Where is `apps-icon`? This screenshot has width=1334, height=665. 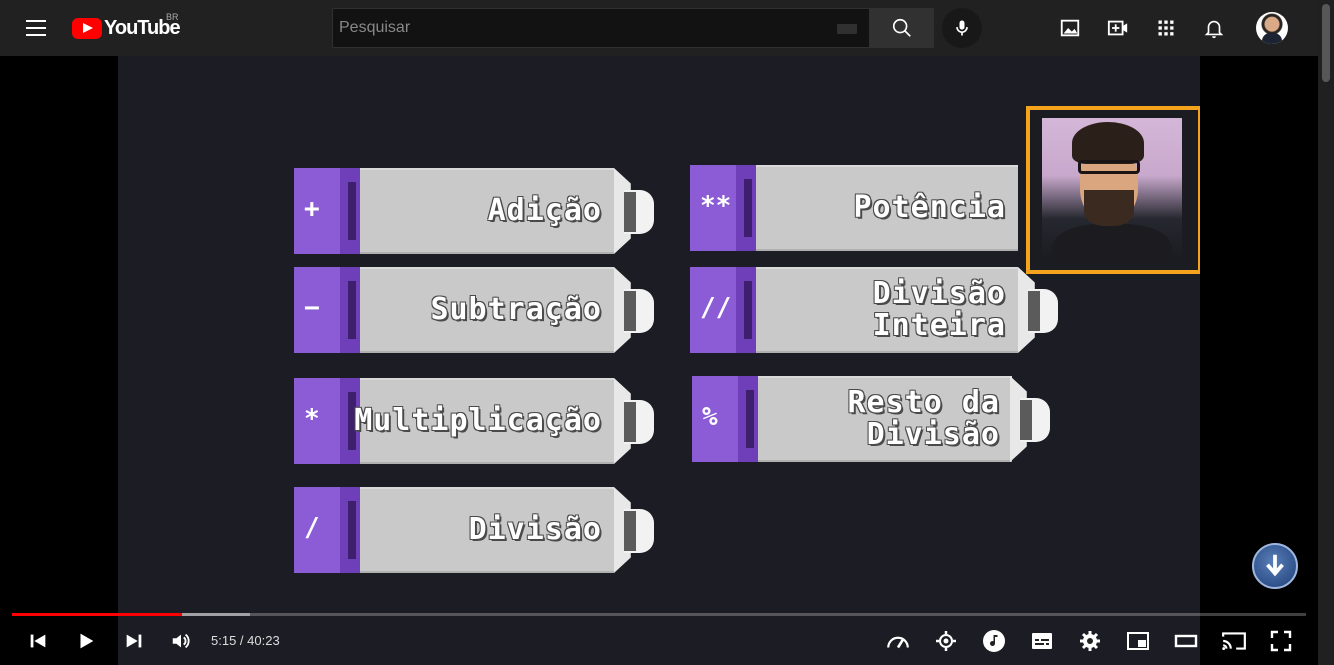
apps-icon is located at coordinates (1166, 28).